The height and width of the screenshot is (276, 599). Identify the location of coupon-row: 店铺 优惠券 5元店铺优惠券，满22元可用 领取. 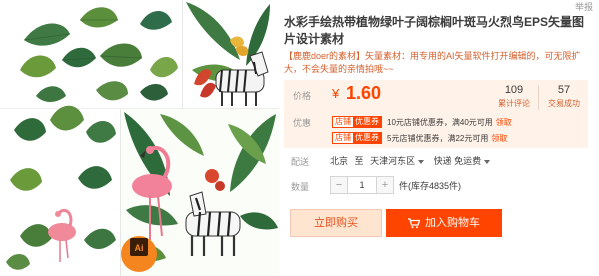
(419, 138).